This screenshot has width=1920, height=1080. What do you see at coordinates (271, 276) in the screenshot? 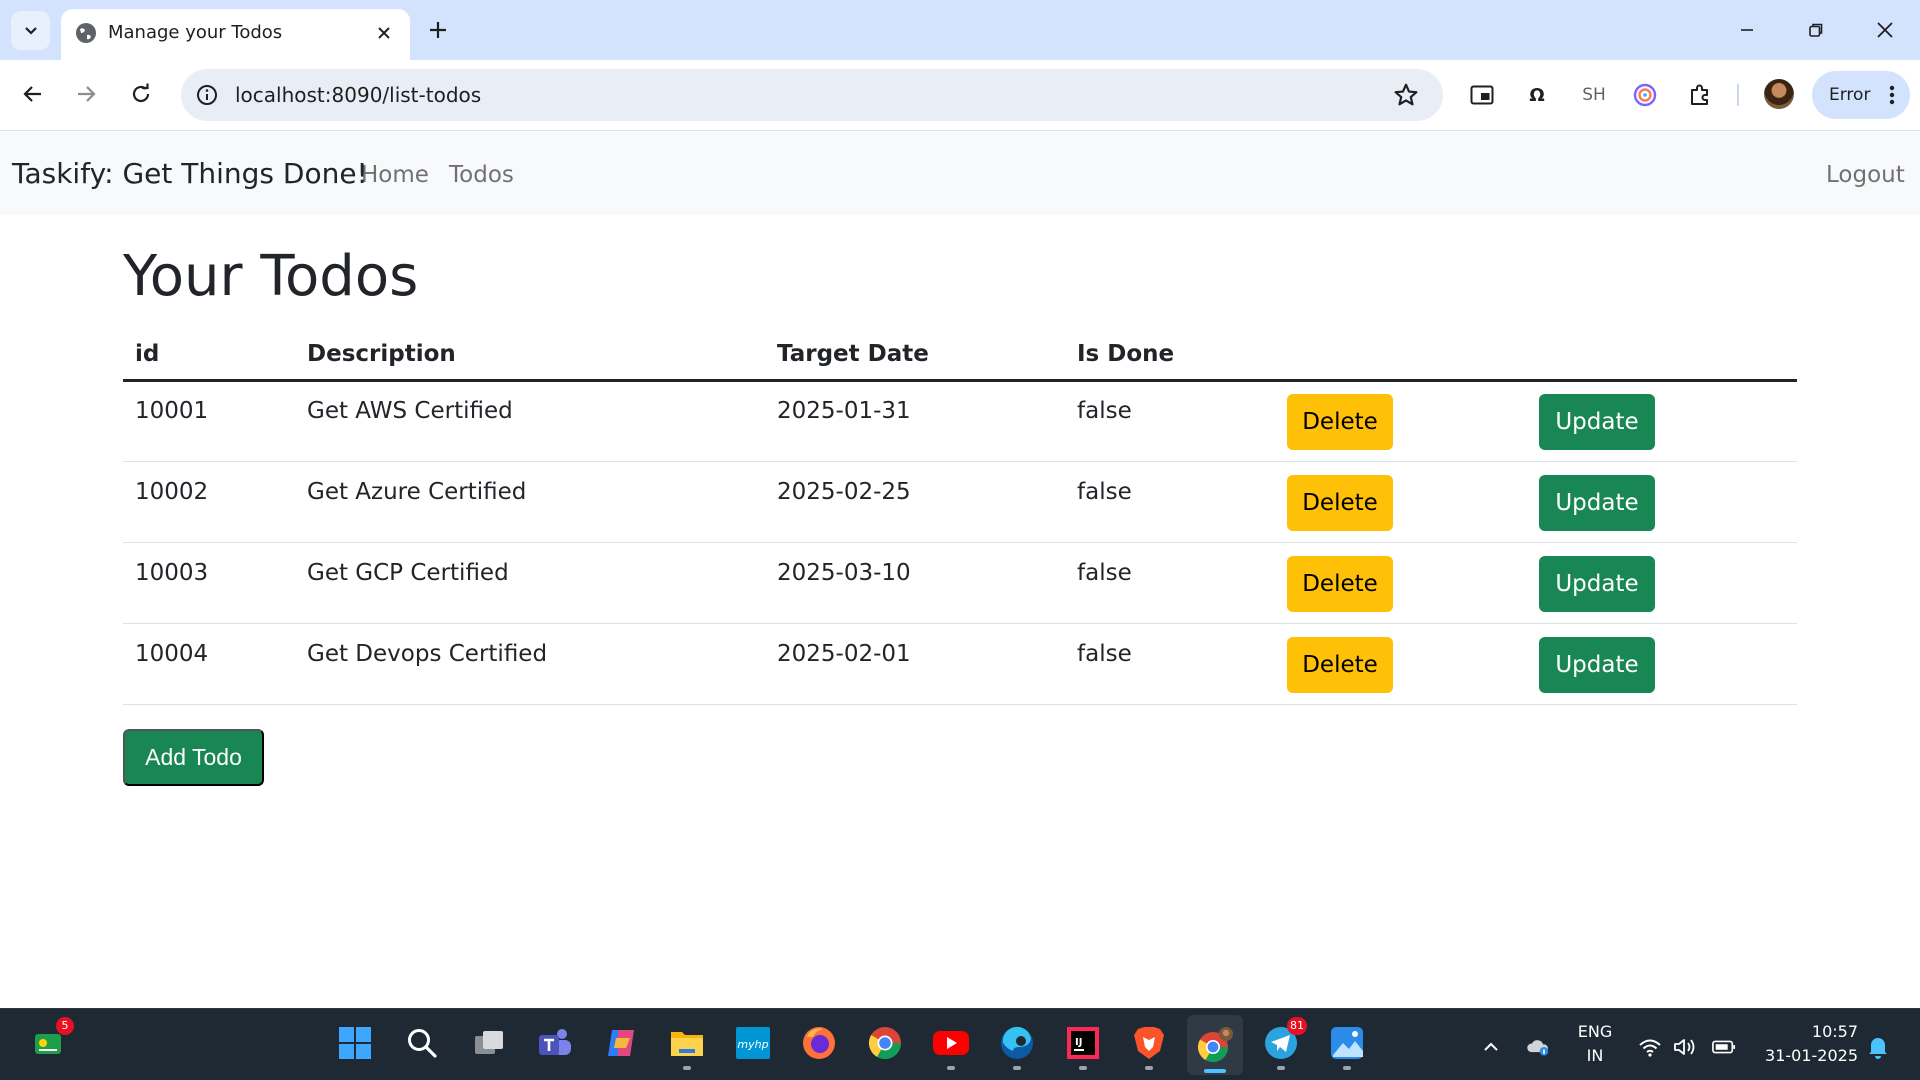
I see `page-title: Your Todos` at bounding box center [271, 276].